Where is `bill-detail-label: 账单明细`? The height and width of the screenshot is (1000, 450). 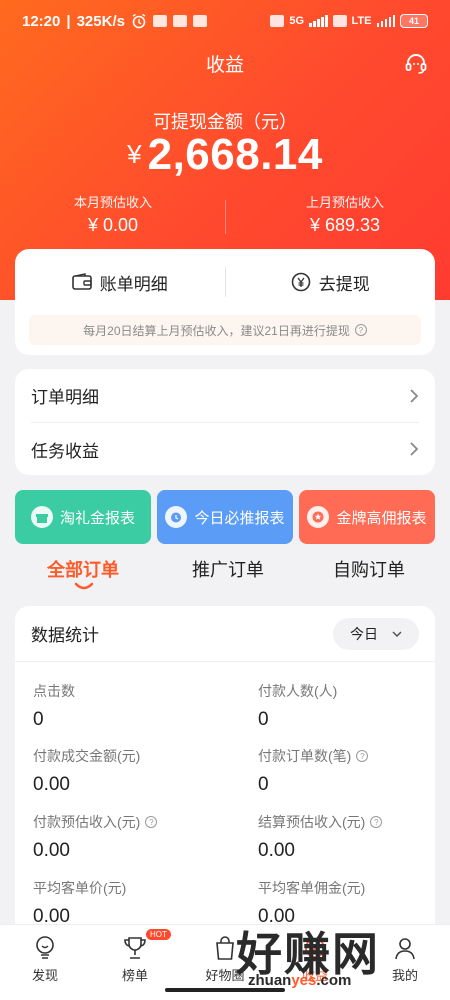
bill-detail-label: 账单明细 is located at coordinates (133, 284).